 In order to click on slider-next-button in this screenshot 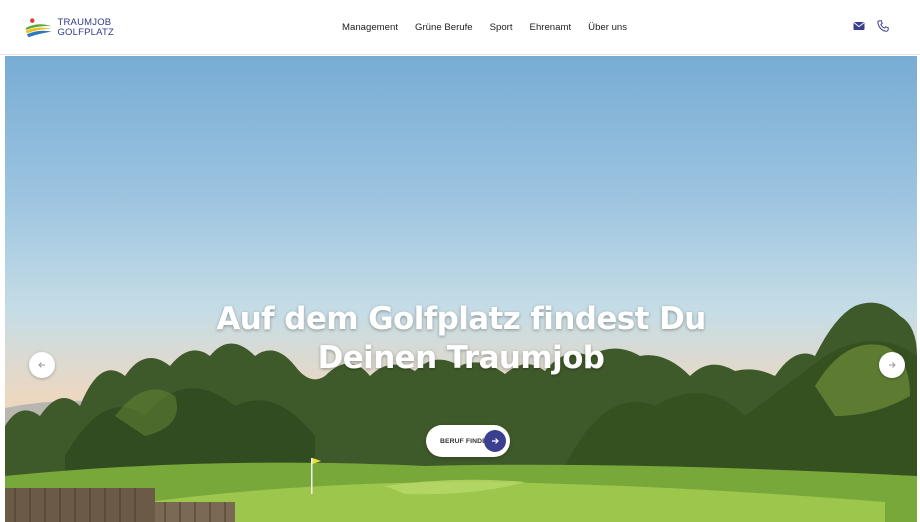, I will do `click(892, 365)`.